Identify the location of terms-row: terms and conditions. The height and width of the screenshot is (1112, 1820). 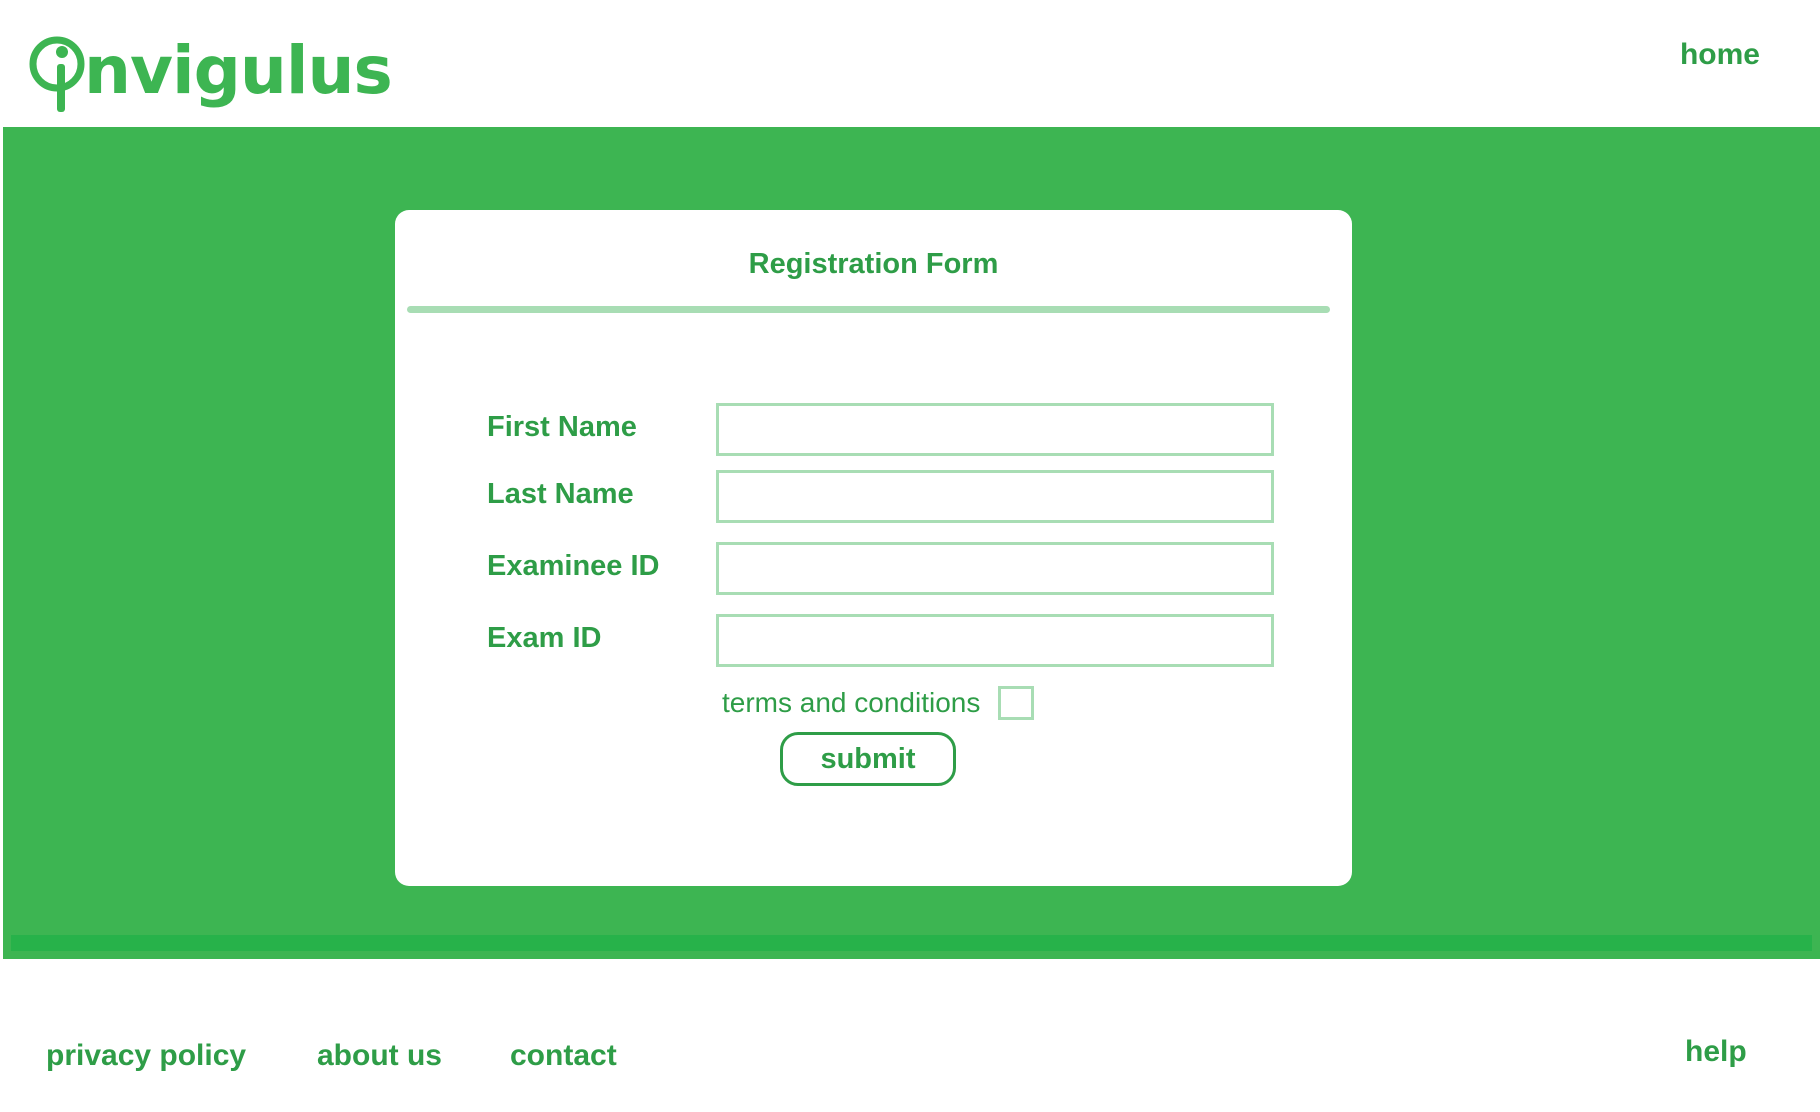
(878, 703).